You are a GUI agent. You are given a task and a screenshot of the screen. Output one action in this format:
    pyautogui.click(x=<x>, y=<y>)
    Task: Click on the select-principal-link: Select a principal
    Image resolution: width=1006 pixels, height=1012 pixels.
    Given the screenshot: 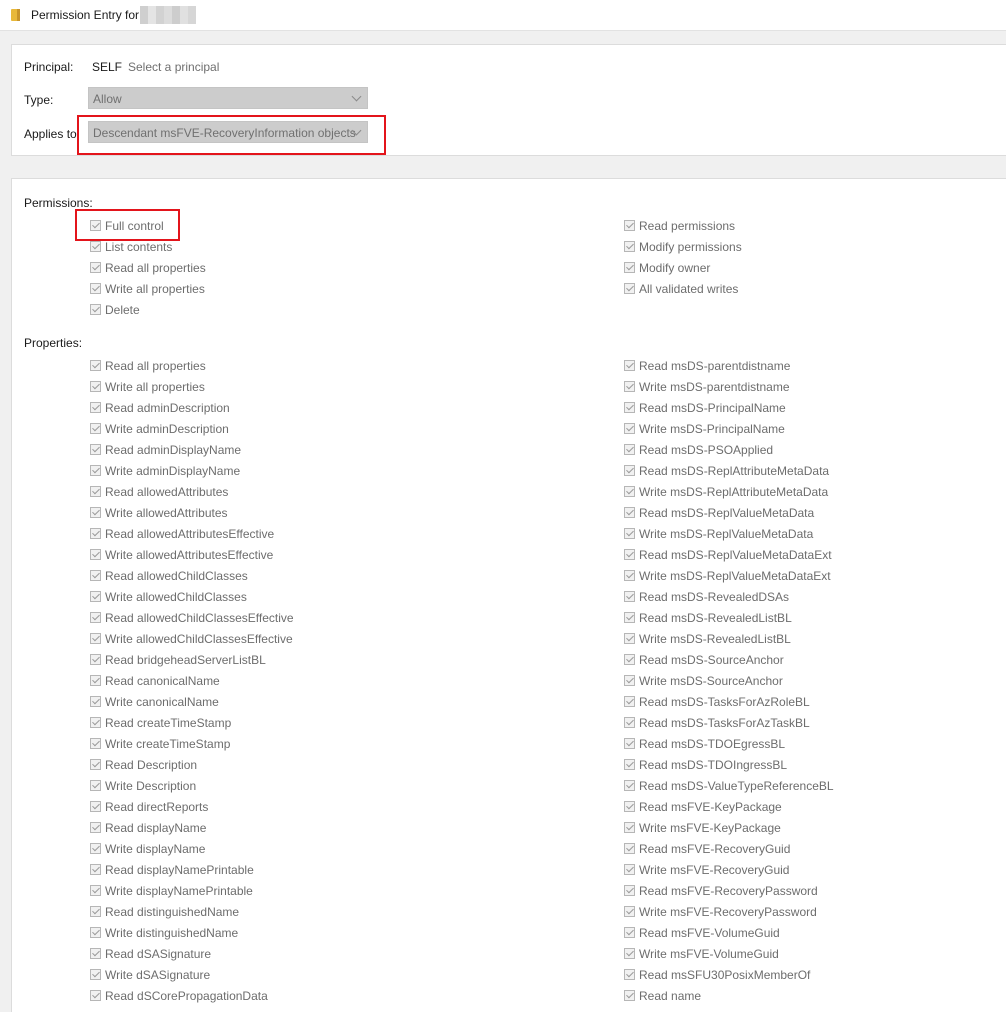 What is the action you would take?
    pyautogui.click(x=173, y=67)
    